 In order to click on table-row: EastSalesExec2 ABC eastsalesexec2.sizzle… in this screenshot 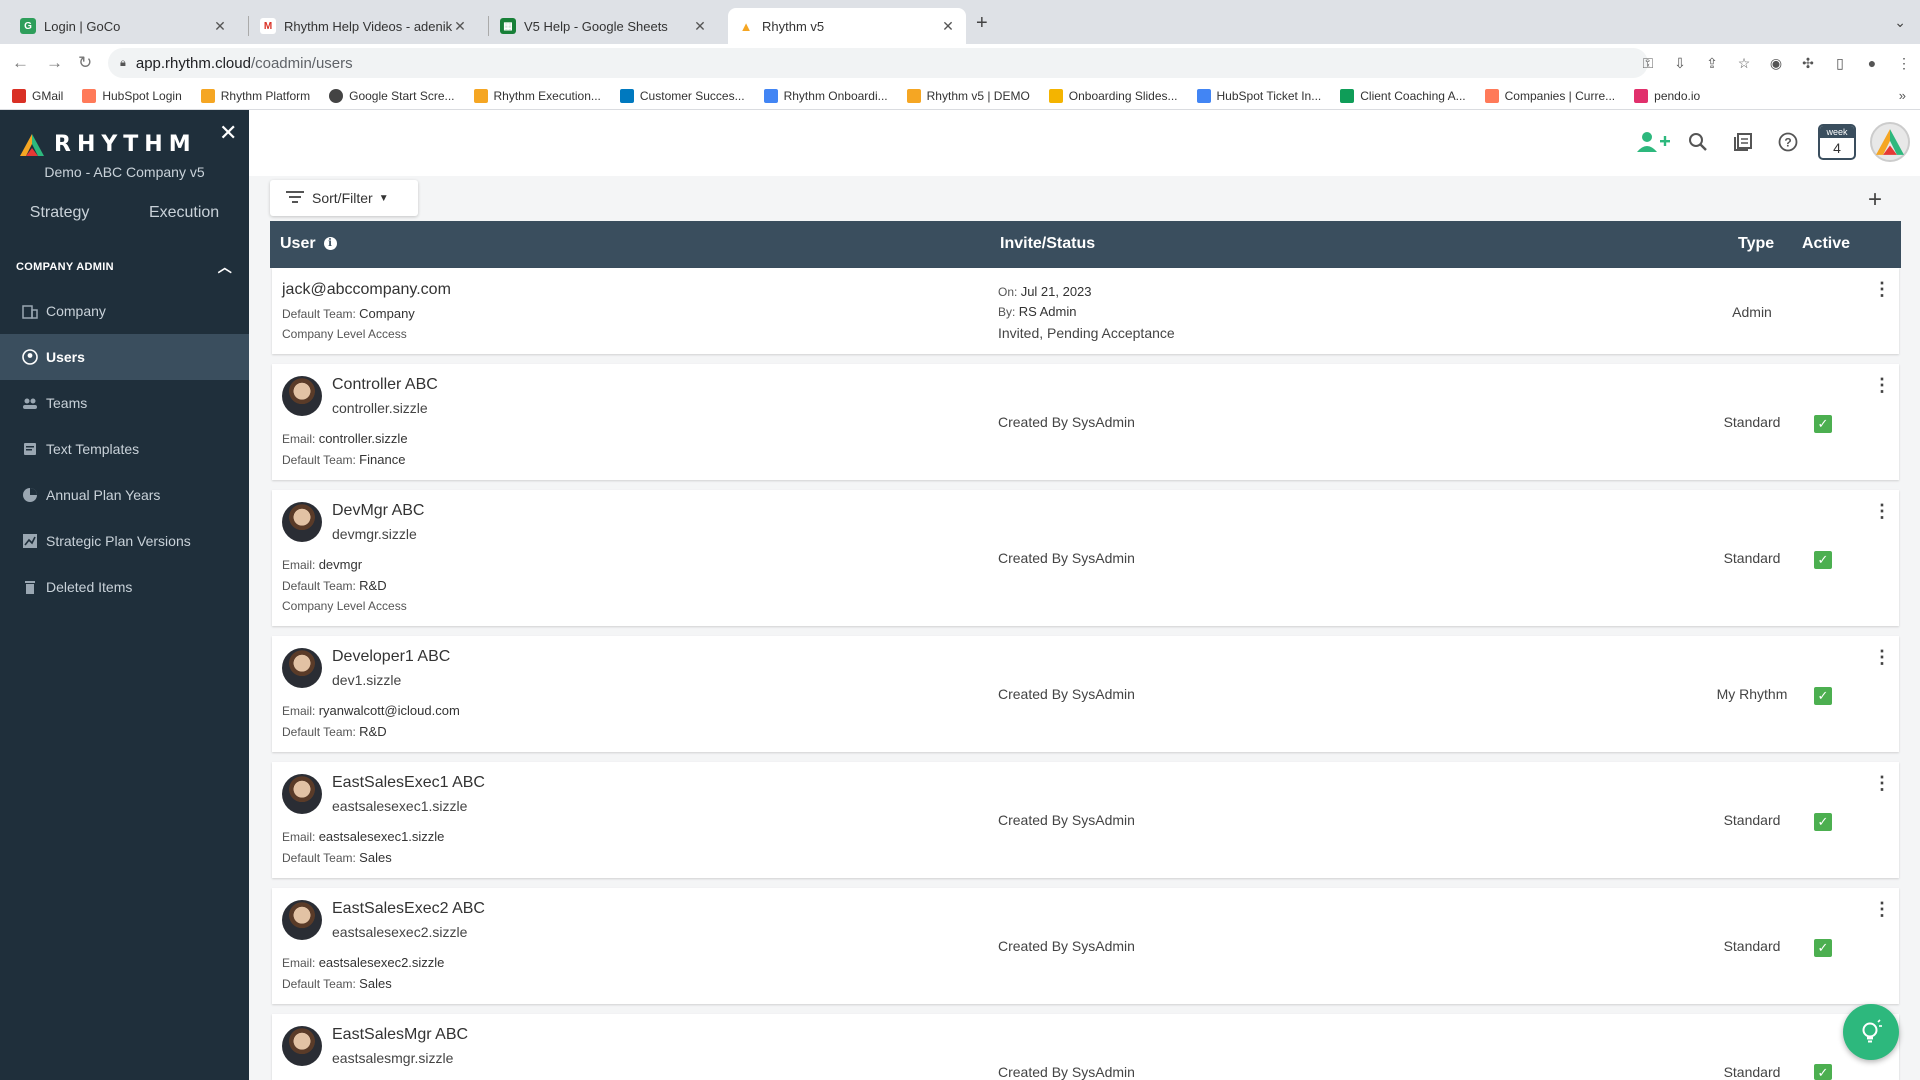, I will do `click(1085, 946)`.